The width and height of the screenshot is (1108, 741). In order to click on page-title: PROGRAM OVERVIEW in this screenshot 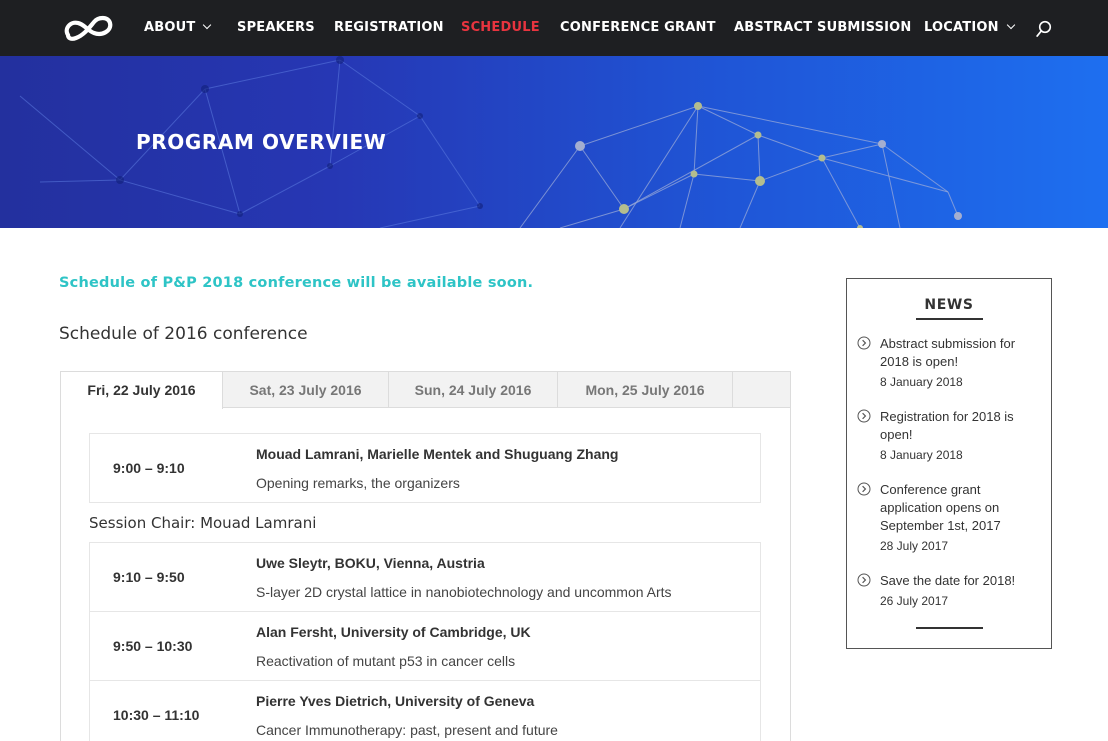, I will do `click(261, 142)`.